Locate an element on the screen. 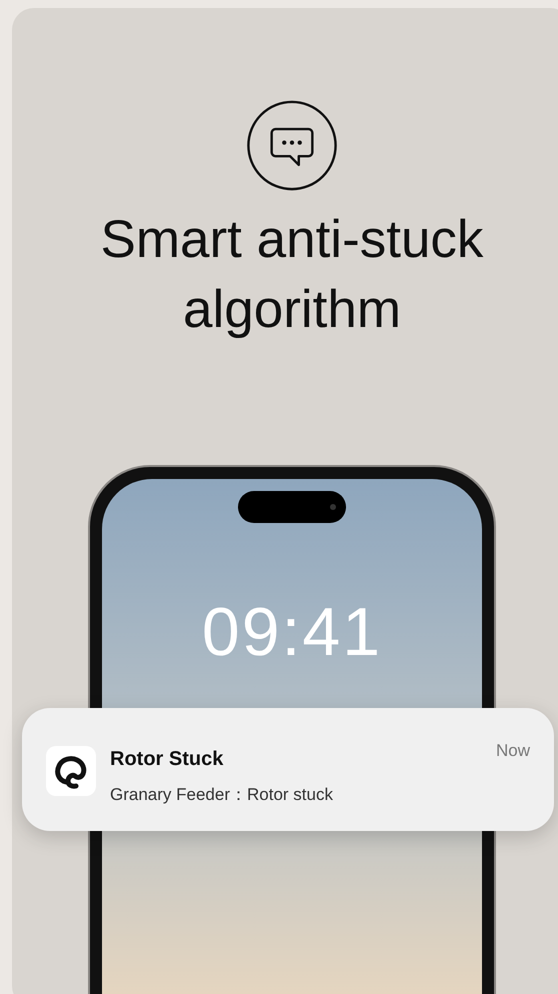  app-logo-icon is located at coordinates (71, 771).